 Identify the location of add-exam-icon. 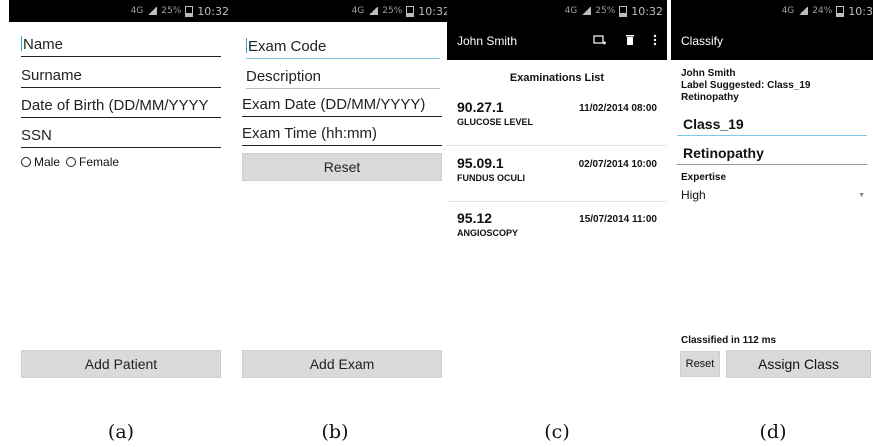
(600, 41).